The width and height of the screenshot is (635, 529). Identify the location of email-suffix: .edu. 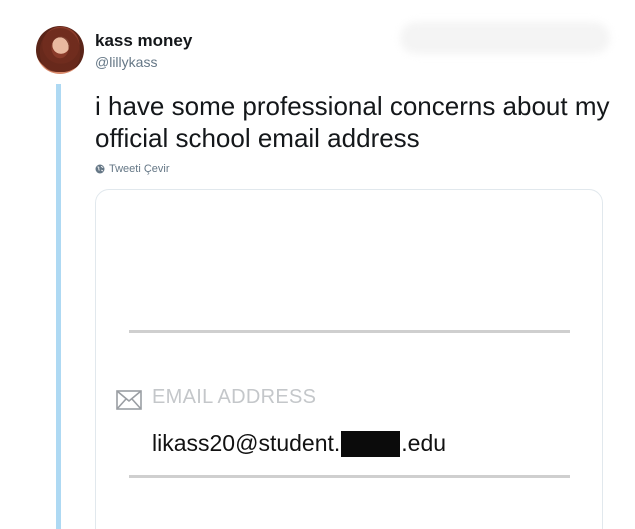
(424, 443).